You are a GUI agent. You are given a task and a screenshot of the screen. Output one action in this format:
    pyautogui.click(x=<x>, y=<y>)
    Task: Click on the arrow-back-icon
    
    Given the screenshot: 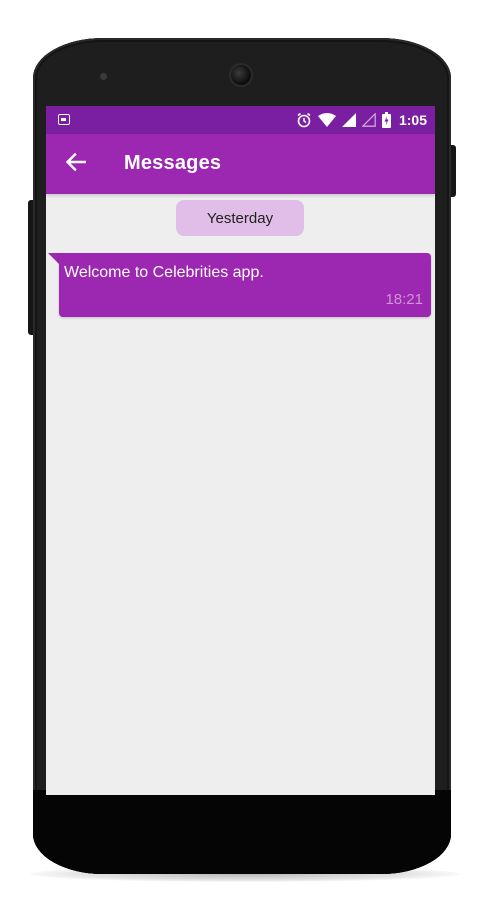 What is the action you would take?
    pyautogui.click(x=76, y=164)
    